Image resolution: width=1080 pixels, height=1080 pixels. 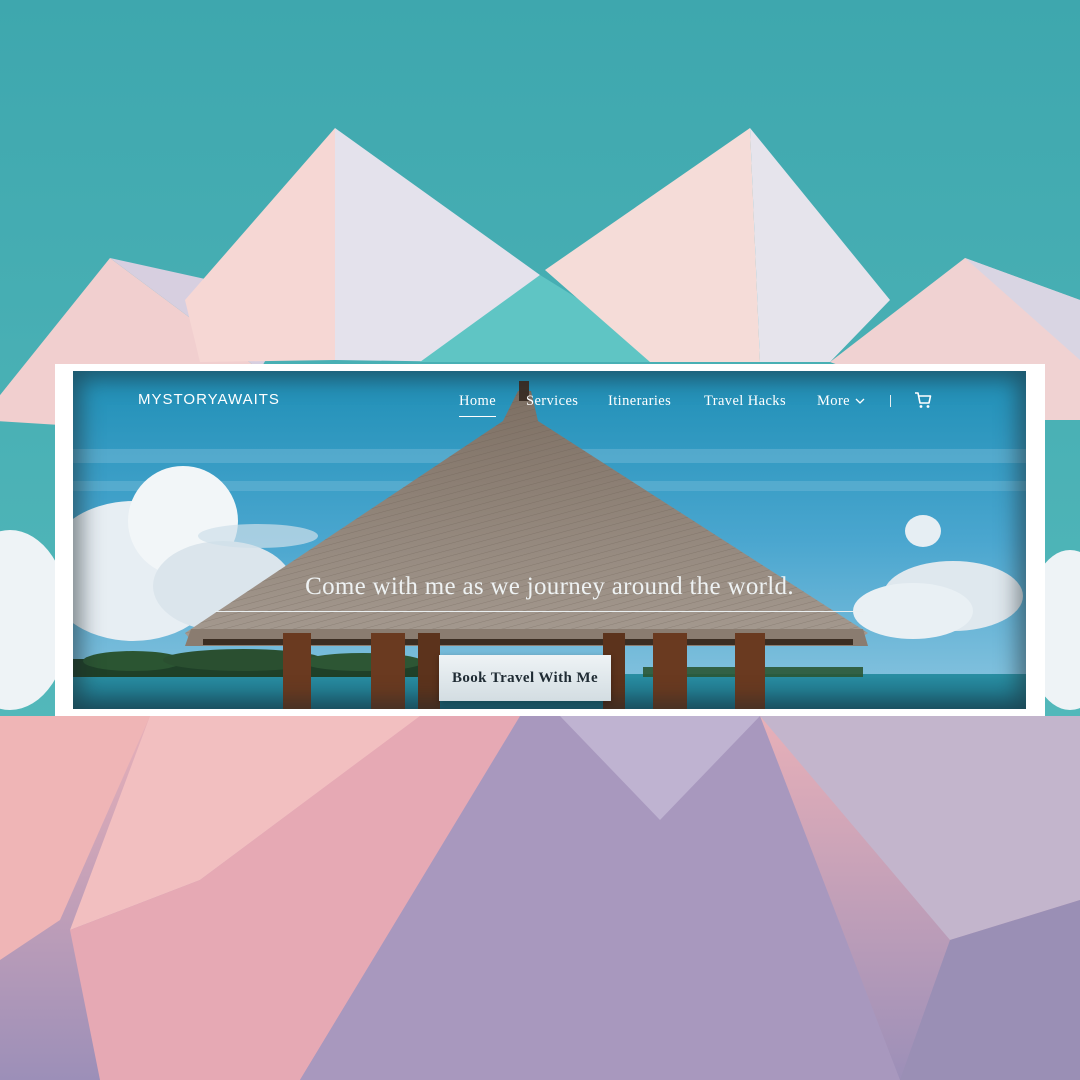 What do you see at coordinates (539, 611) in the screenshot?
I see `tagline-underline` at bounding box center [539, 611].